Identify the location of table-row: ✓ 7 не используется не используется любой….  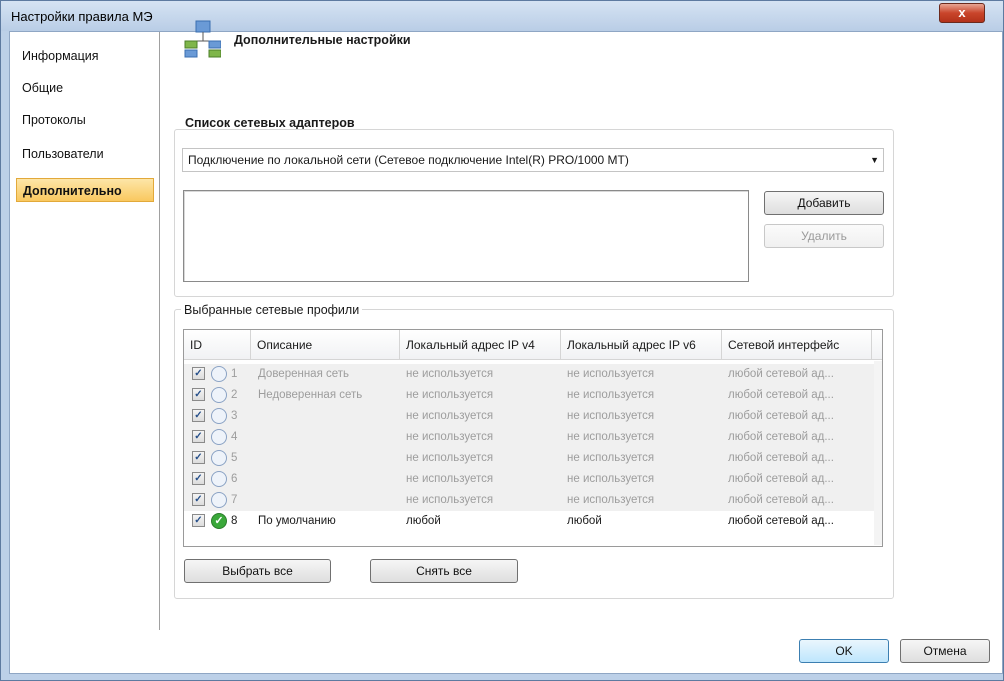
(529, 500).